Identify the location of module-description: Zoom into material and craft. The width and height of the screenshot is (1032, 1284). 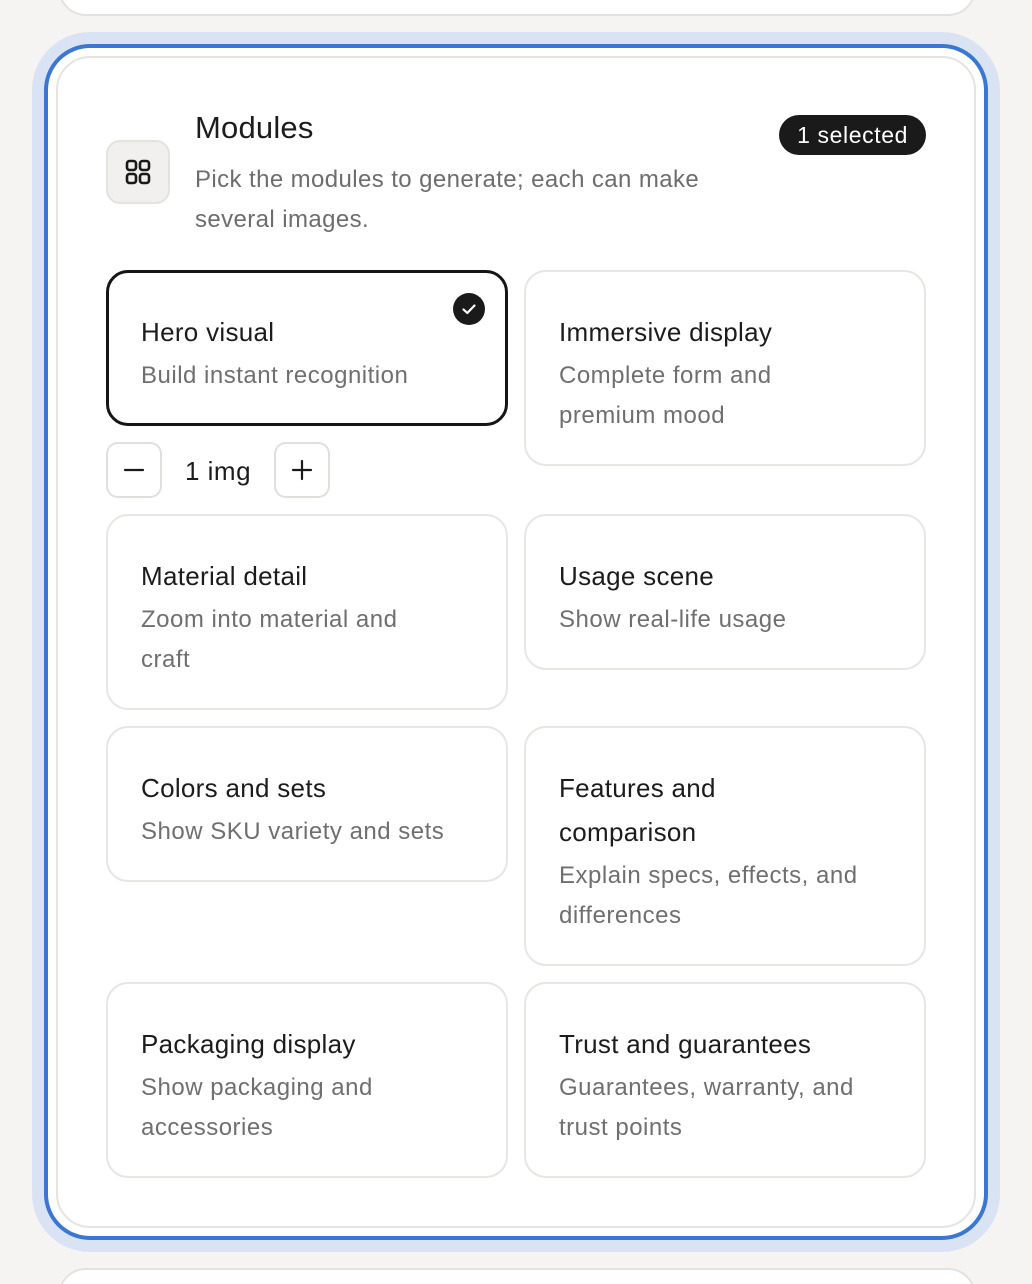
(269, 639).